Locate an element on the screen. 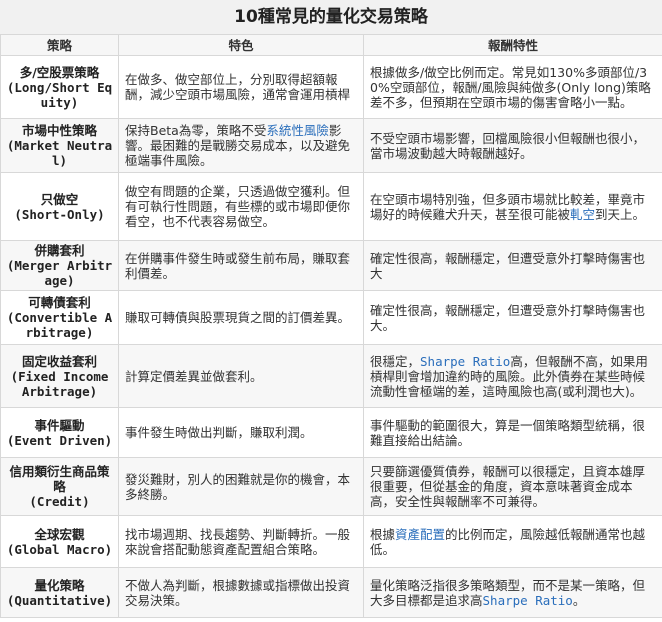  strategy-name-zh: 事件驅動 is located at coordinates (59, 425).